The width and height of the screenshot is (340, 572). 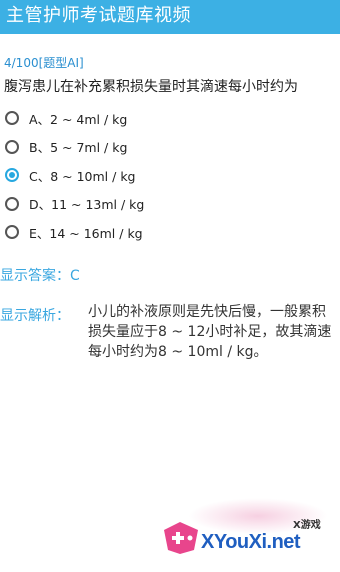 I want to click on watermark-site: XYouXi.net, so click(x=251, y=542).